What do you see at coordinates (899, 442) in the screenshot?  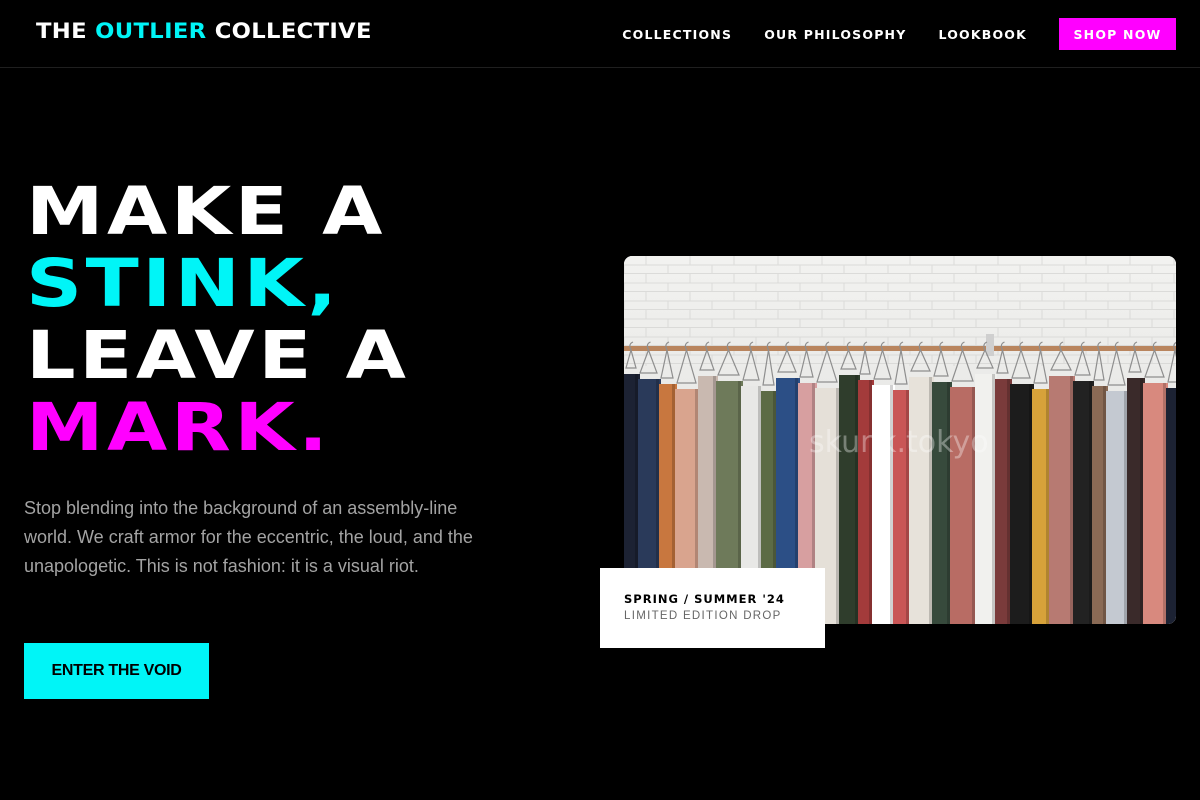 I see `photo-watermark: skunk.tokyo` at bounding box center [899, 442].